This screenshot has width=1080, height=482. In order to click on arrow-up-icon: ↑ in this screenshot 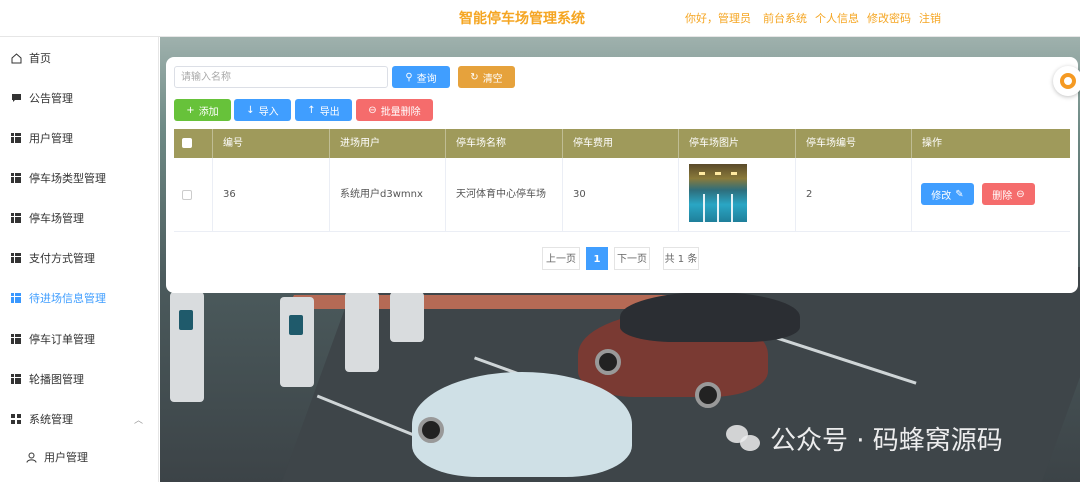, I will do `click(311, 110)`.